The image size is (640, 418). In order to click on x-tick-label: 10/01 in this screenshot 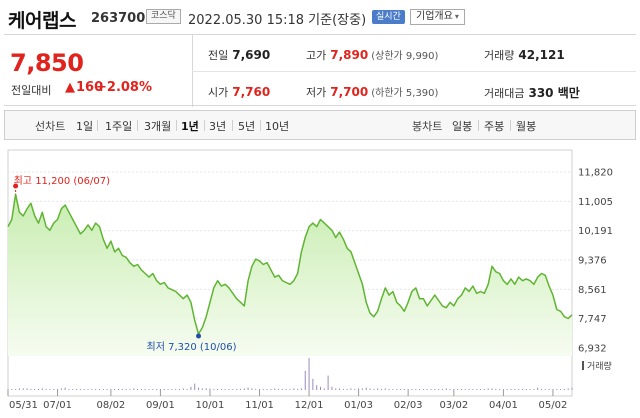, I will do `click(210, 405)`.